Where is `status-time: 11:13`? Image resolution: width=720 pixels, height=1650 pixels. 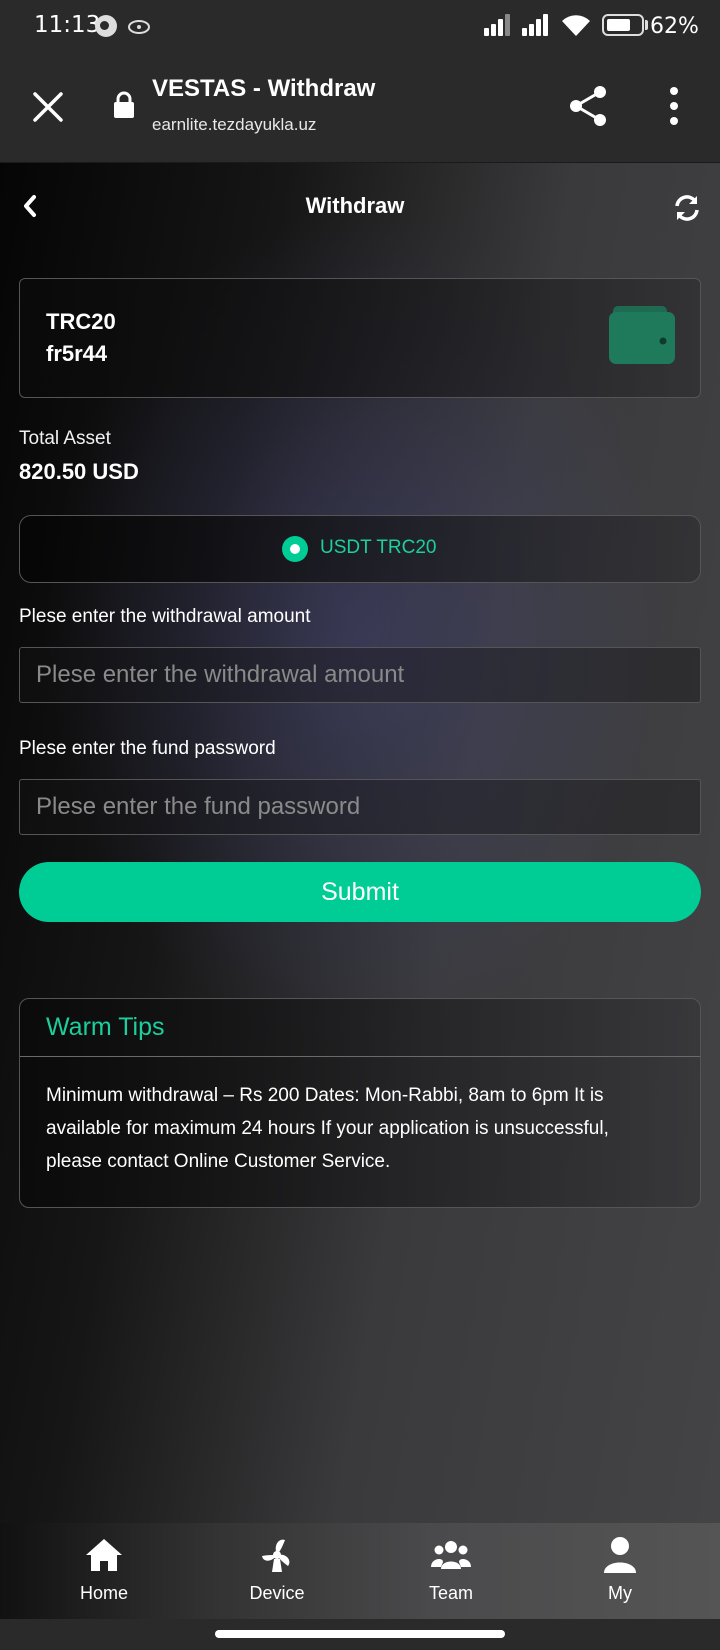
status-time: 11:13 is located at coordinates (67, 25).